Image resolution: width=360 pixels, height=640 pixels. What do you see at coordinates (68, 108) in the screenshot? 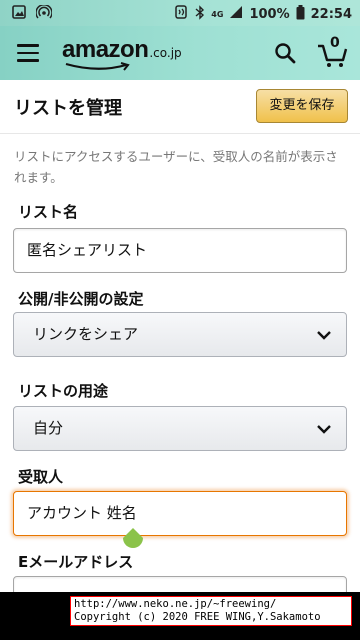
I see `page-title: リストを管理` at bounding box center [68, 108].